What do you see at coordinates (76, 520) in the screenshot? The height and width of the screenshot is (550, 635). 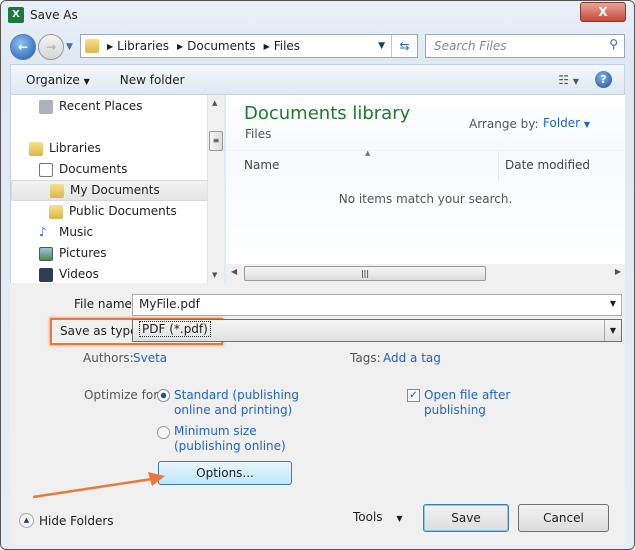 I see `hide-folders-label: Hide Folders` at bounding box center [76, 520].